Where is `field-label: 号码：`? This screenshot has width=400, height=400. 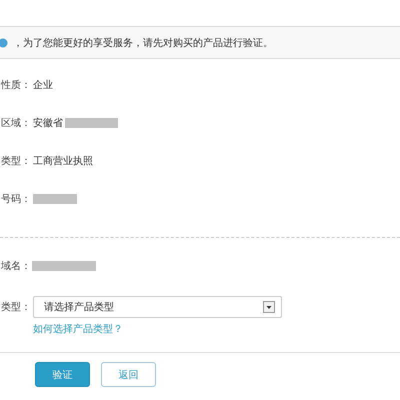
field-label: 号码： is located at coordinates (15, 199).